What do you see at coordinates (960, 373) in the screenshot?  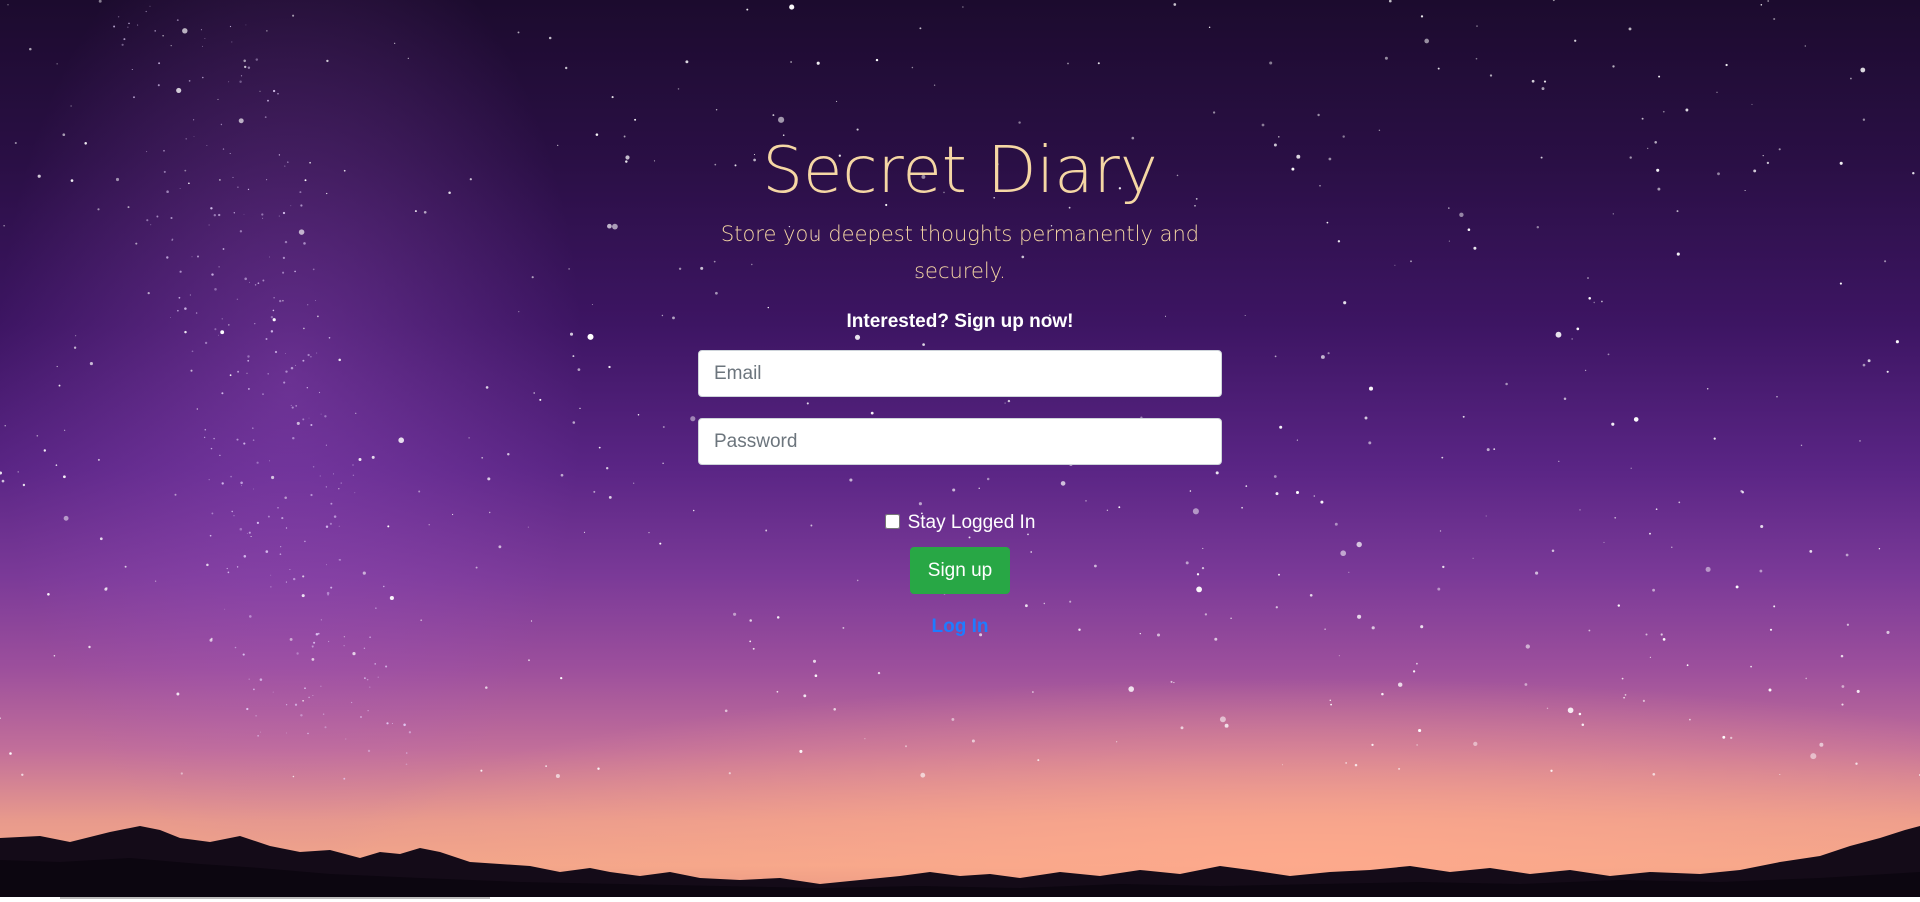 I see `email-field` at bounding box center [960, 373].